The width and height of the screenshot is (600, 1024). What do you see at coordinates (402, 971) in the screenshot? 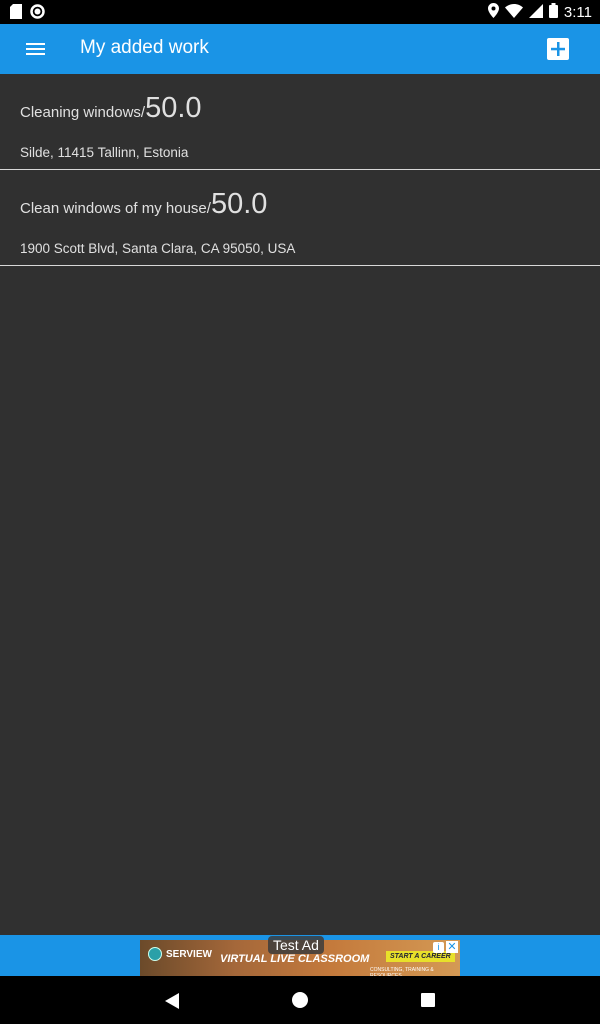
I see `ad-subtext: CONSULTING, TRAINING & RESOURCES` at bounding box center [402, 971].